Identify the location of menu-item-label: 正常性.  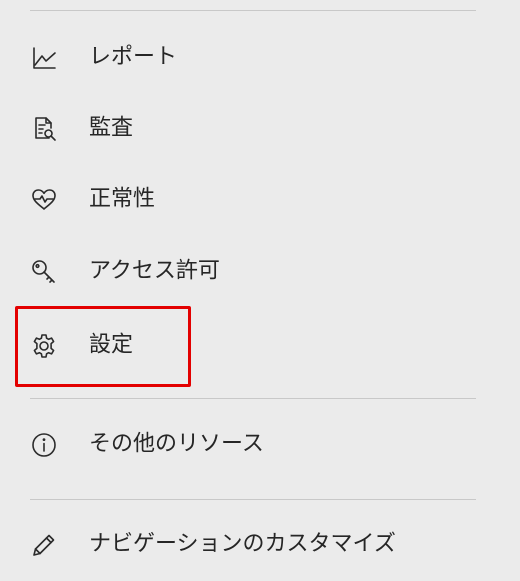
(122, 199).